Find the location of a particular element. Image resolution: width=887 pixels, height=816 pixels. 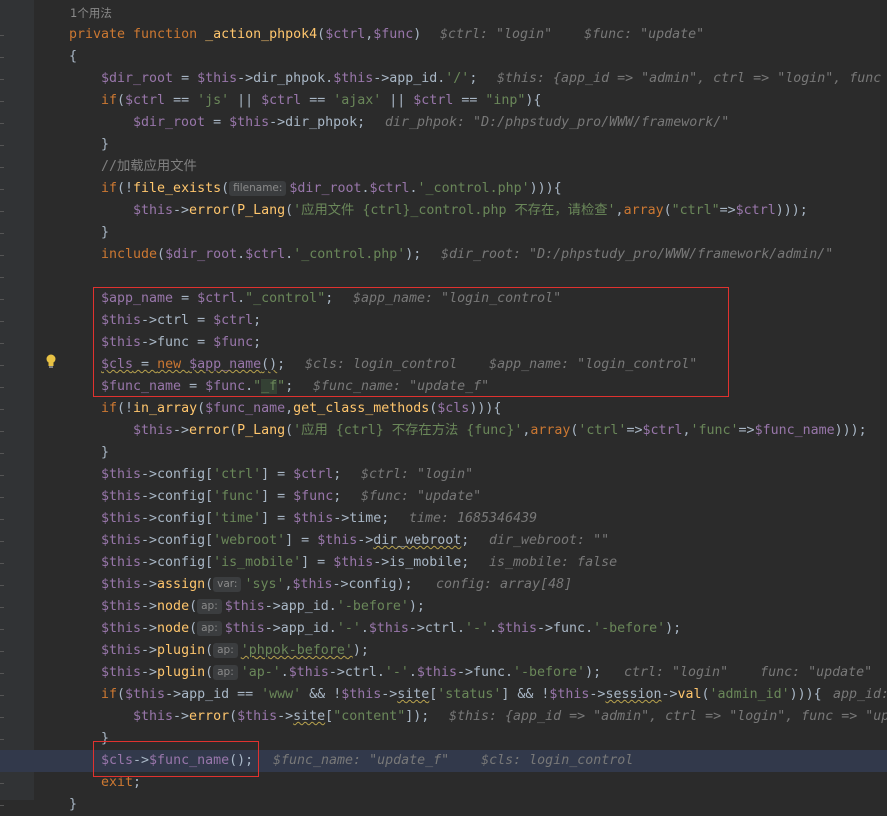

parameter-hint-tag: var: is located at coordinates (227, 584).